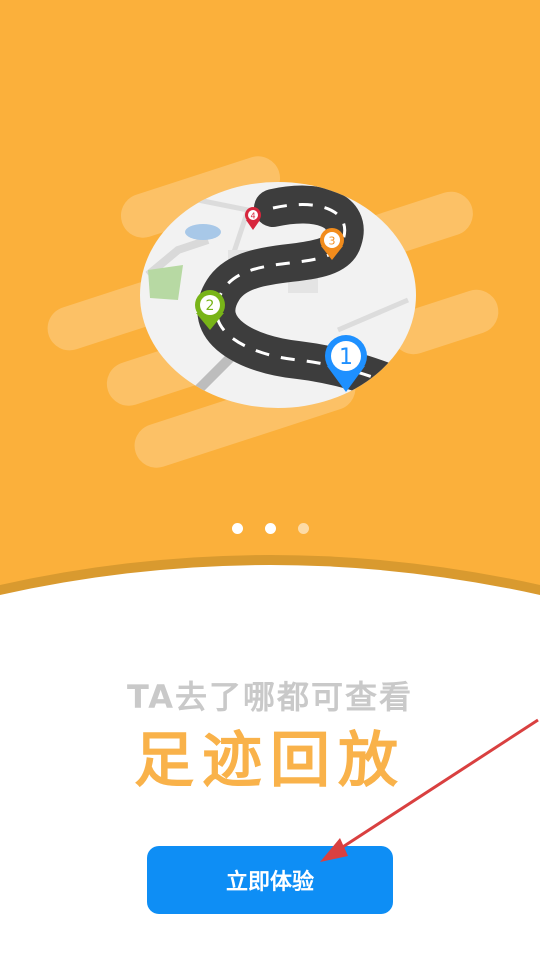 The image size is (540, 960). What do you see at coordinates (270, 590) in the screenshot?
I see `wave-divider` at bounding box center [270, 590].